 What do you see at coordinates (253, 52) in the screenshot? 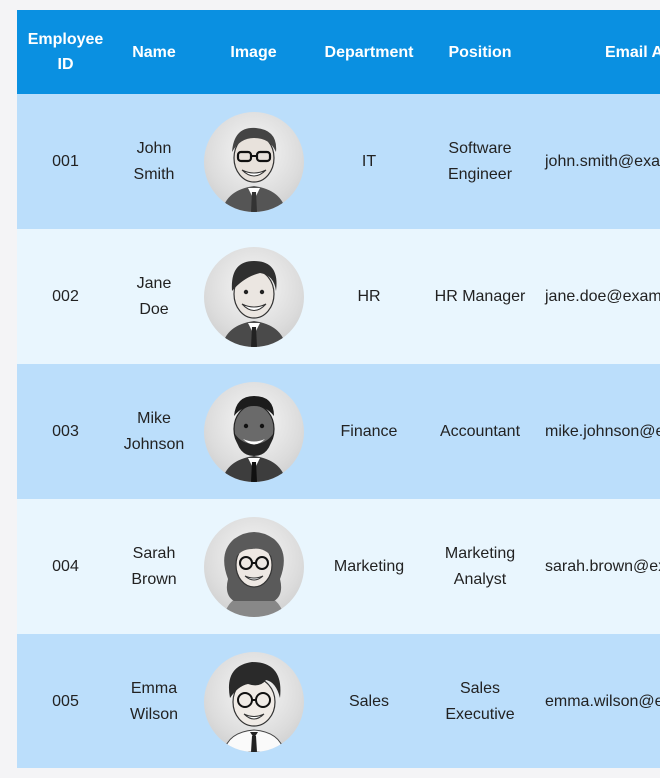
I see `header-image: Image` at bounding box center [253, 52].